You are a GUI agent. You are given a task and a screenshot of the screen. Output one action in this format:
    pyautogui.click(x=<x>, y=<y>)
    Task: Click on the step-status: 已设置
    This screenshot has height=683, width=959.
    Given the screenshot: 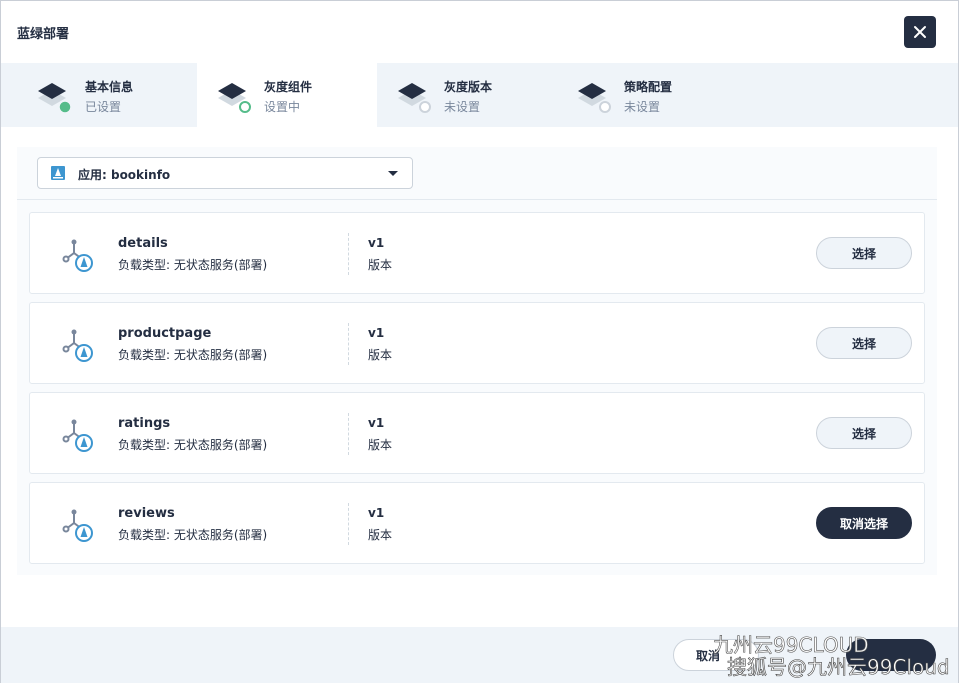 What is the action you would take?
    pyautogui.click(x=103, y=107)
    